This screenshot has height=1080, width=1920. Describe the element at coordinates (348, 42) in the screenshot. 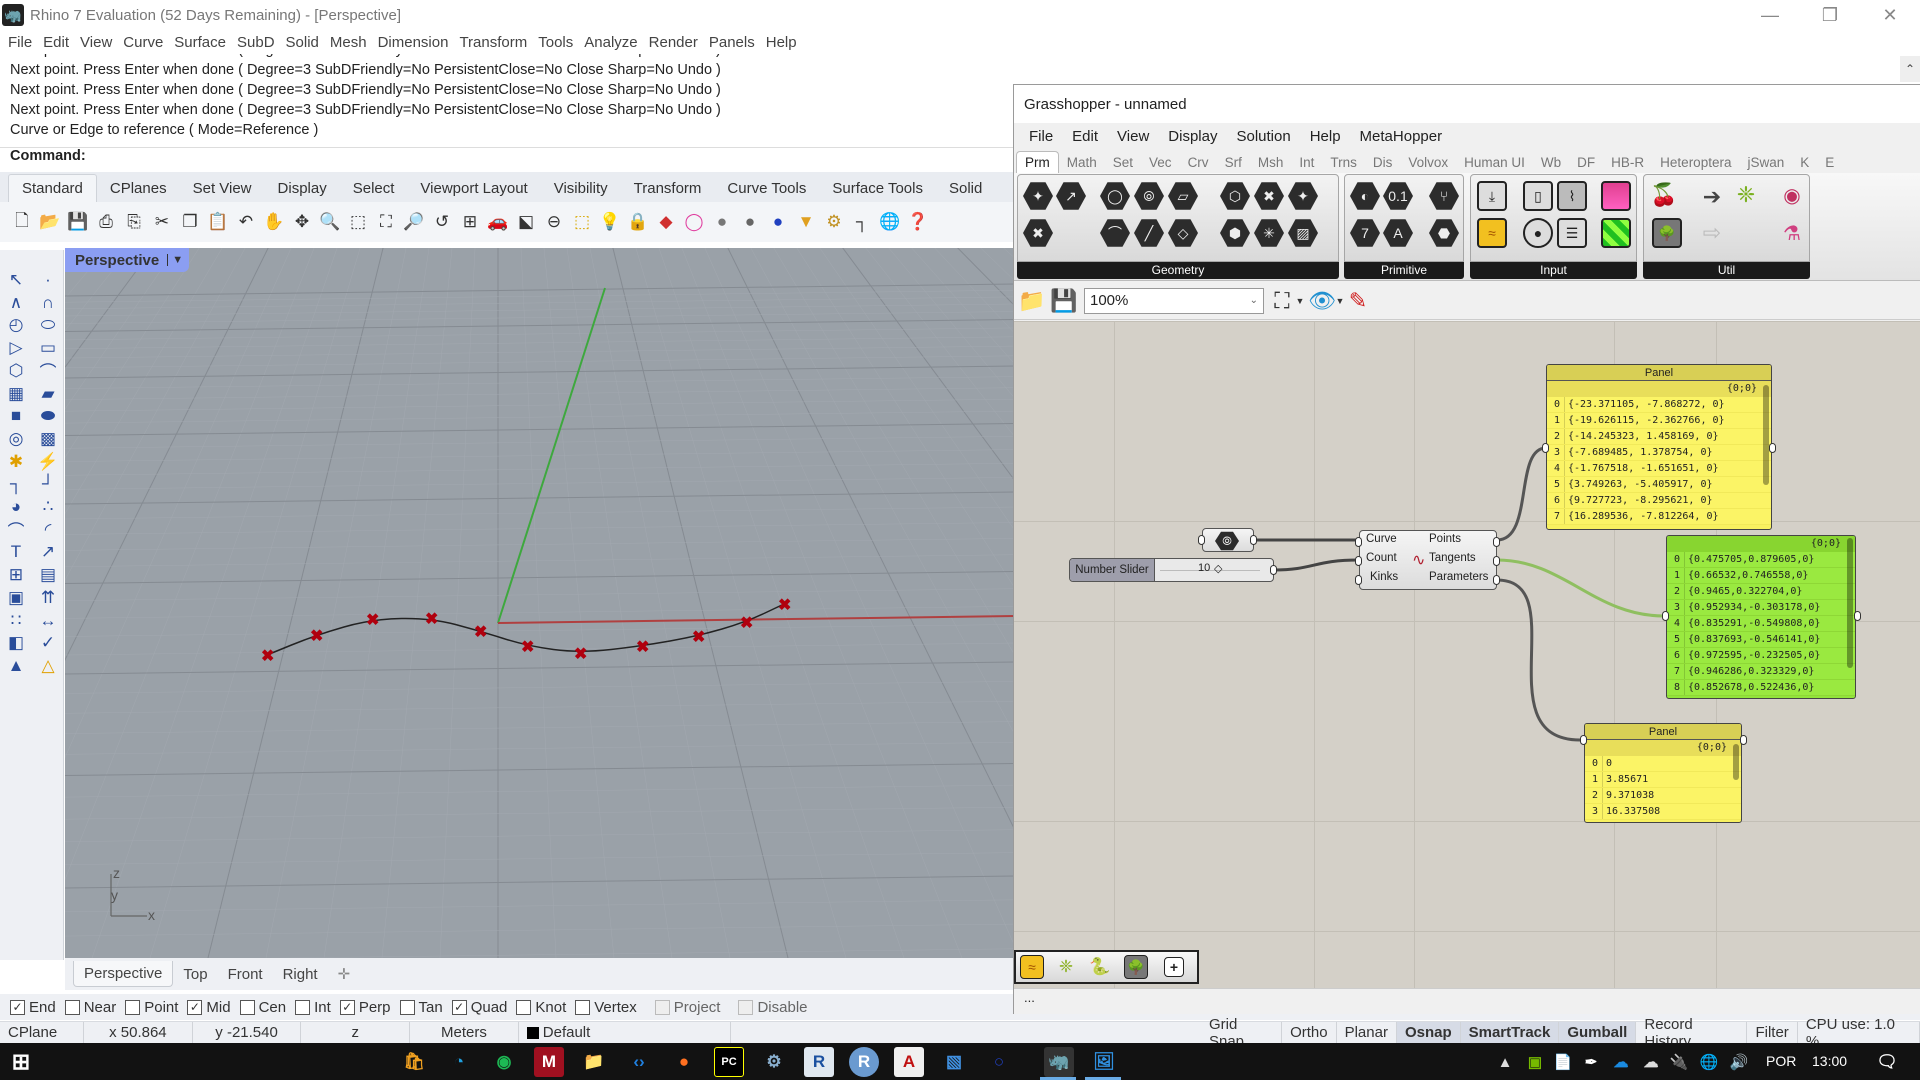

I see `menu-mesh: Mesh` at that location.